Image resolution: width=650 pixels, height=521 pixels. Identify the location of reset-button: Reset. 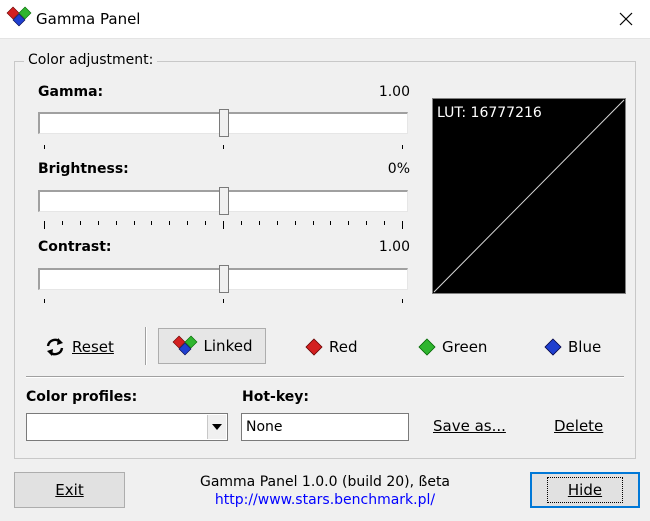
(79, 347).